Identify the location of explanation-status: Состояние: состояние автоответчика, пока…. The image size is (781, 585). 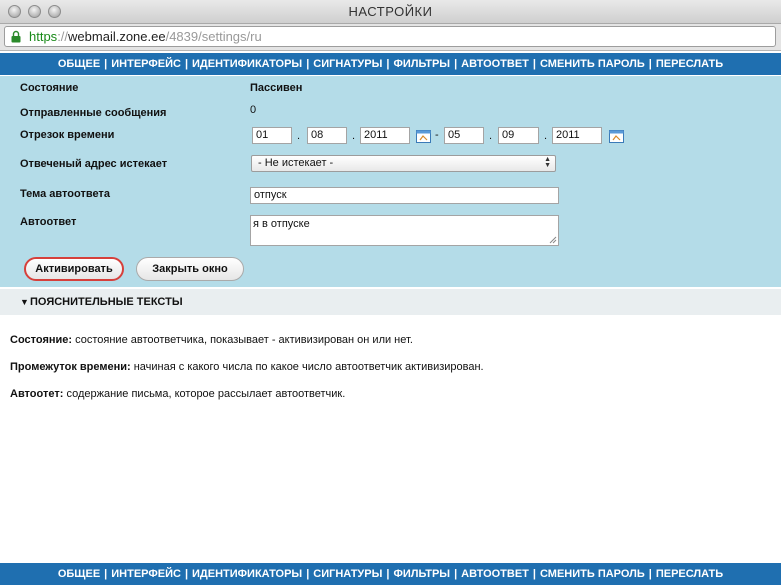
(211, 340).